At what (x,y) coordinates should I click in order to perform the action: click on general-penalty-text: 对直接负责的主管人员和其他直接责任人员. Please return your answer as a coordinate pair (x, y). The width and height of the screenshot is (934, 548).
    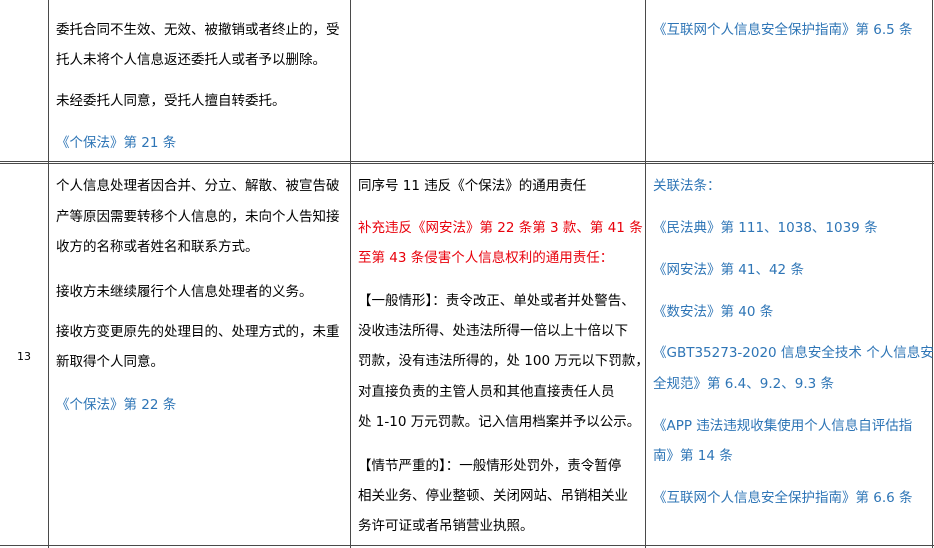
    Looking at the image, I should click on (486, 392).